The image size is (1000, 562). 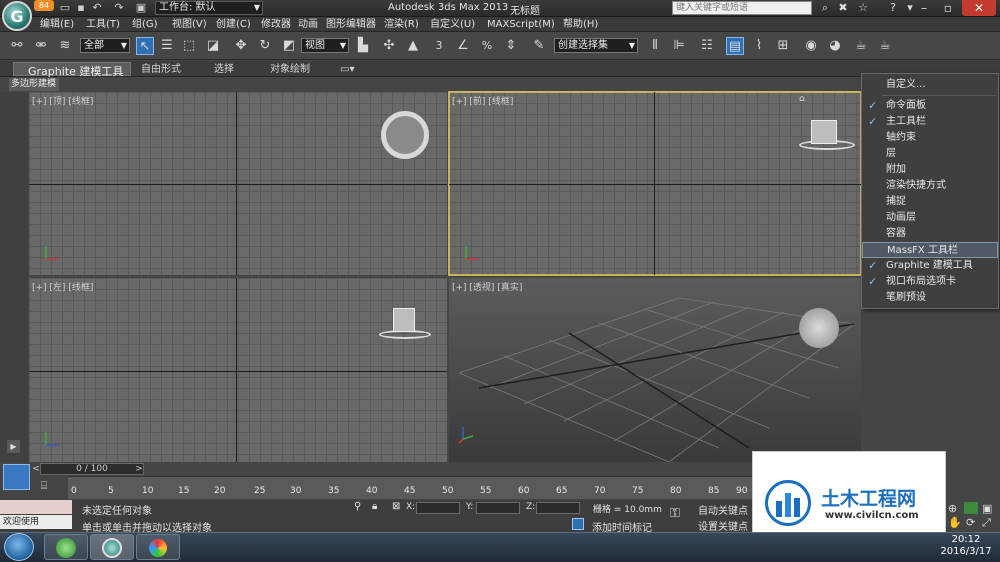 I want to click on menu-item-viewport-layout-tabs: ✓ 视口布局选项卡, so click(x=930, y=282).